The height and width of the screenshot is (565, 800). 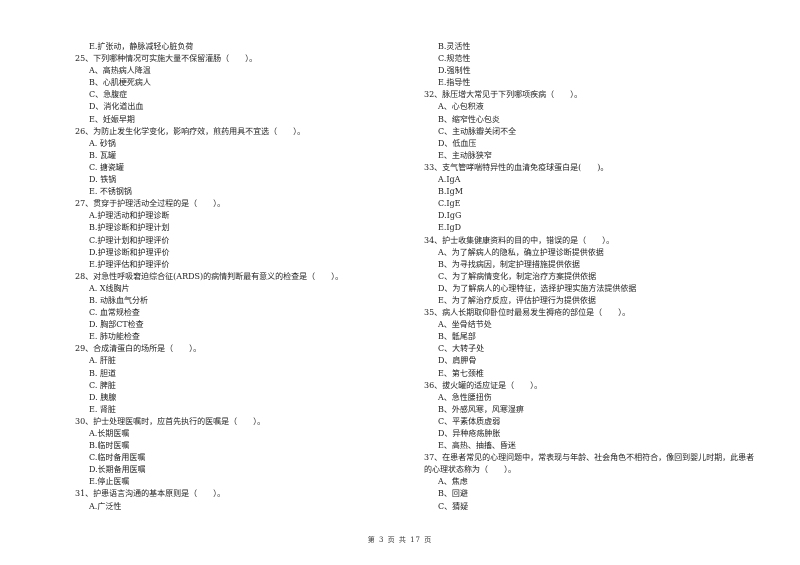 What do you see at coordinates (453, 482) in the screenshot?
I see `answer-option: A、焦虑` at bounding box center [453, 482].